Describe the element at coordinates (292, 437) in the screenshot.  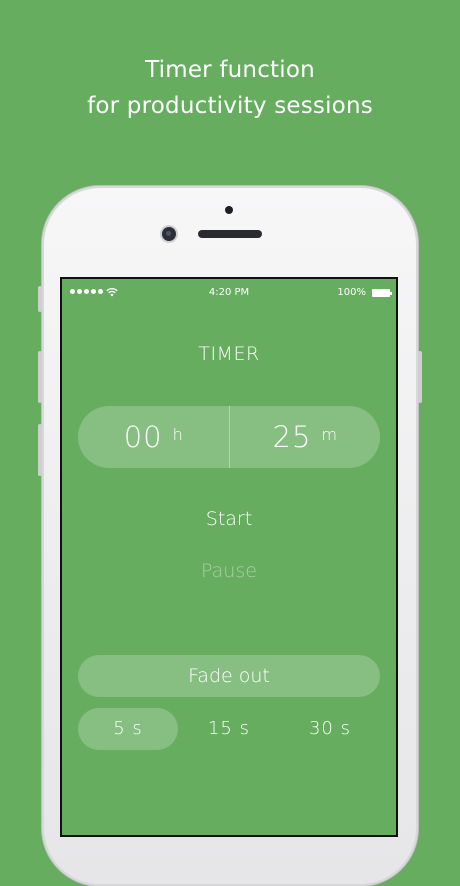
I see `minutes-value: 25` at that location.